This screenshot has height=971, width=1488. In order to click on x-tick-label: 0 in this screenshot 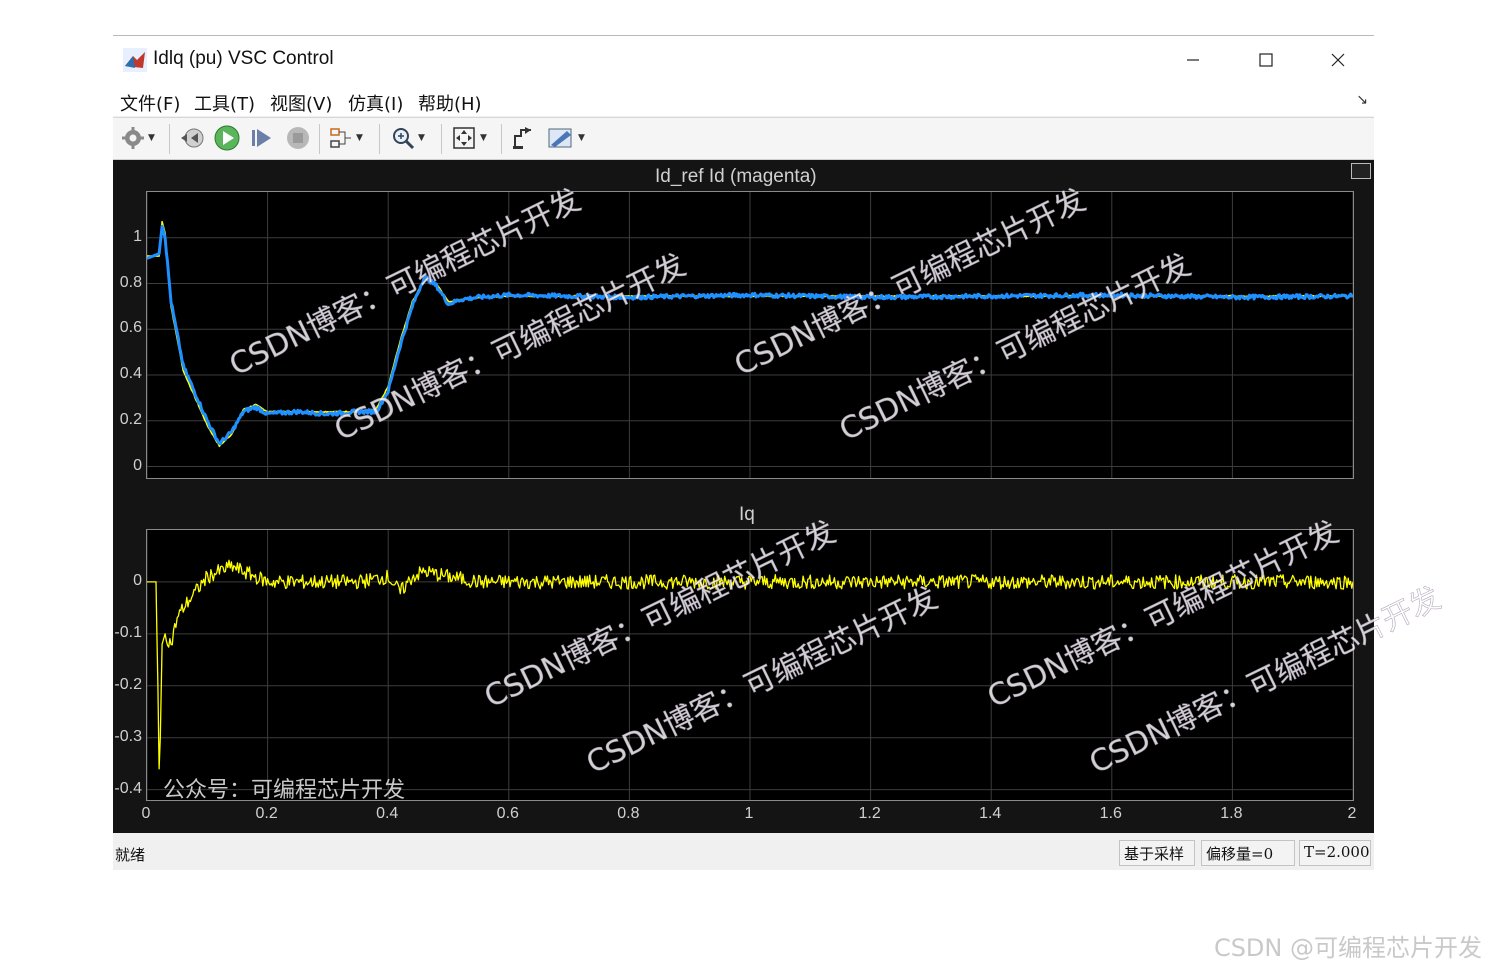, I will do `click(146, 813)`.